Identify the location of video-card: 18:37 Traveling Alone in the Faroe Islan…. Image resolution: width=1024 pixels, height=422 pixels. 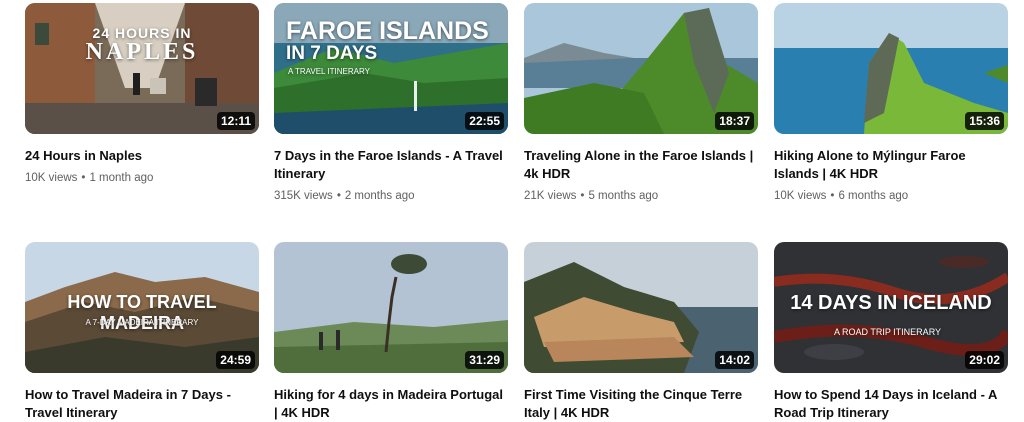
(641, 103).